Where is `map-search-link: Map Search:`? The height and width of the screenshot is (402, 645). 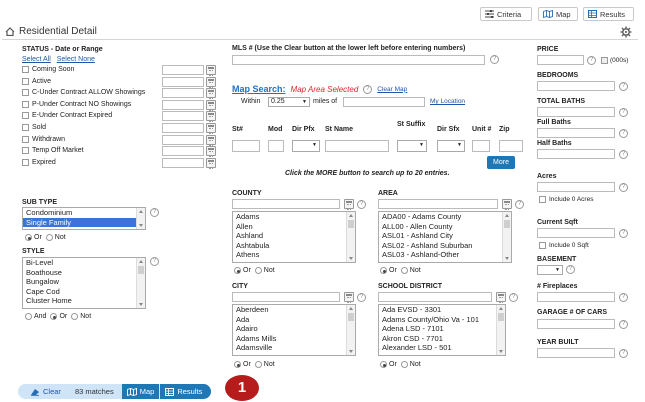
map-search-link: Map Search: is located at coordinates (259, 89).